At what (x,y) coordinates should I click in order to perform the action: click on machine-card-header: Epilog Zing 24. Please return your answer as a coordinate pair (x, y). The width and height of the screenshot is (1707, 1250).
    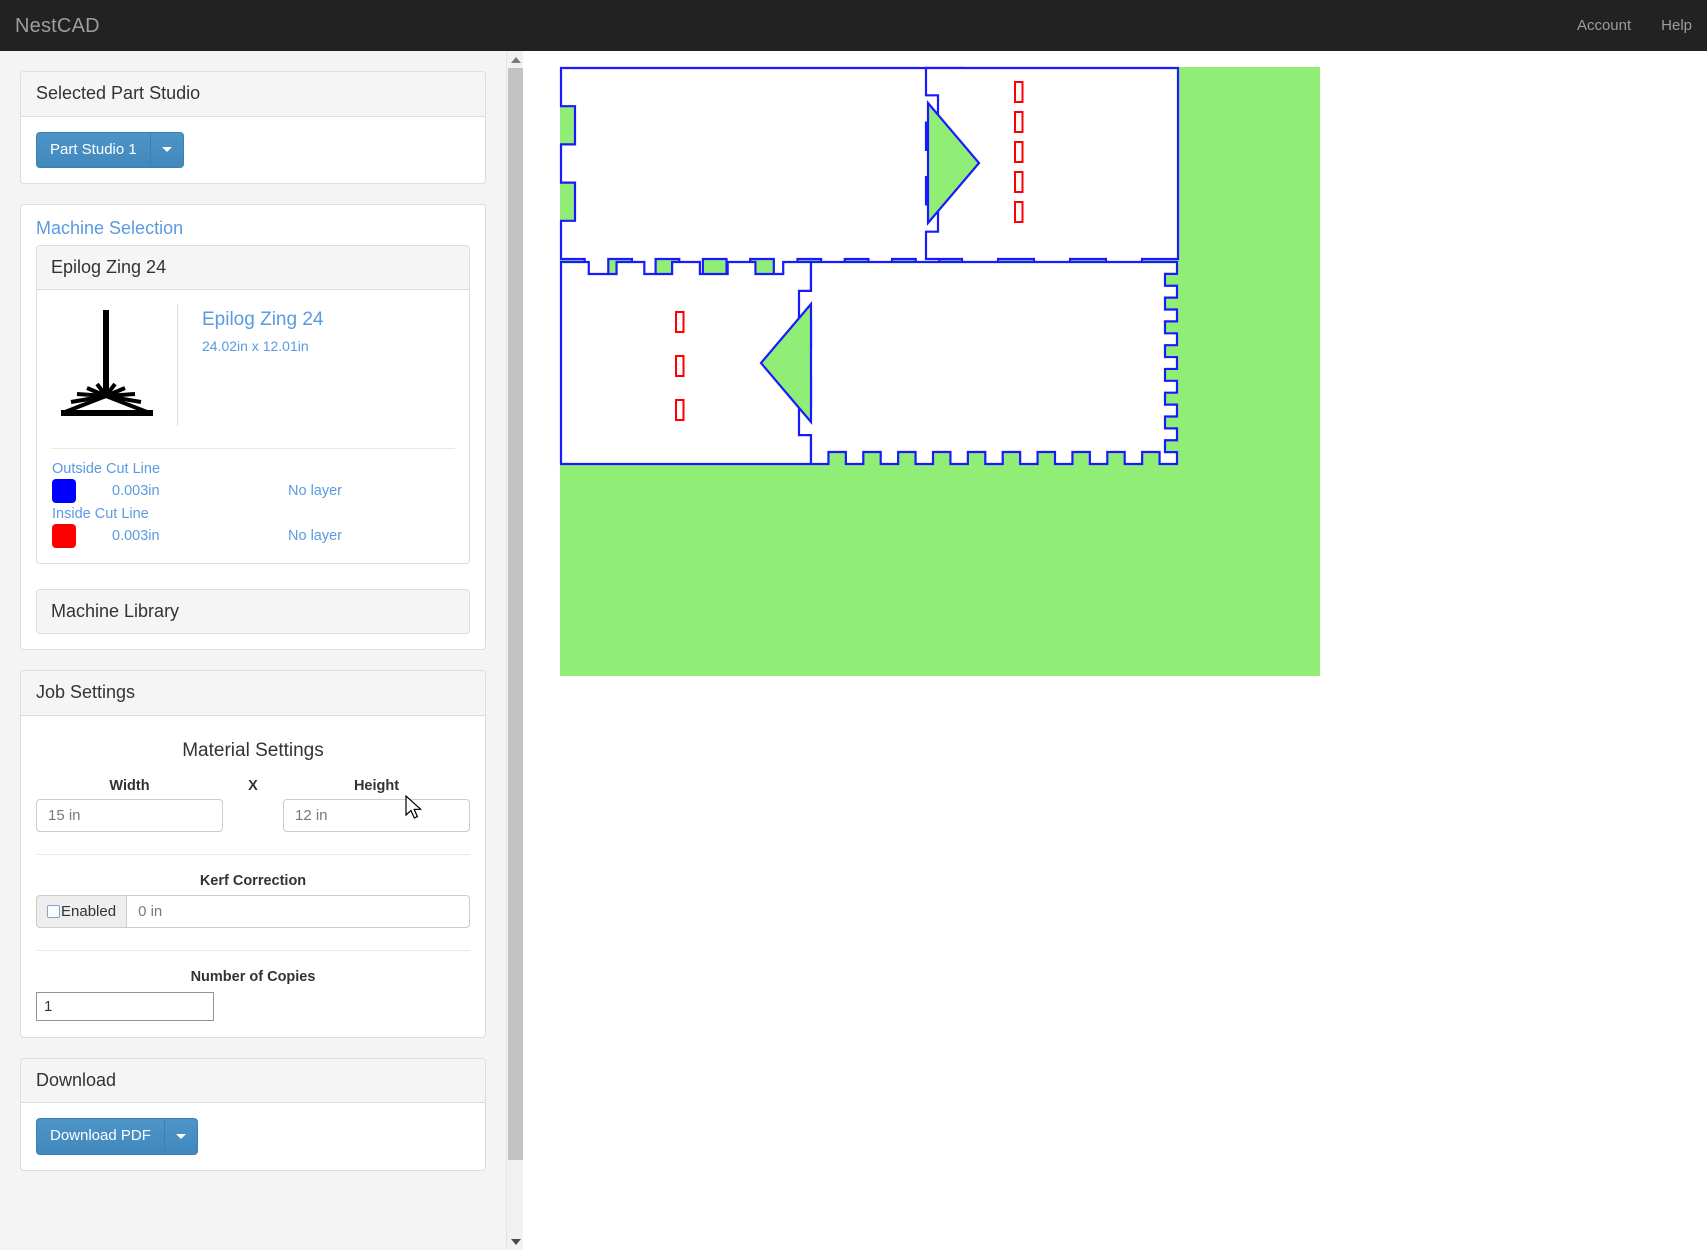
    Looking at the image, I should click on (253, 267).